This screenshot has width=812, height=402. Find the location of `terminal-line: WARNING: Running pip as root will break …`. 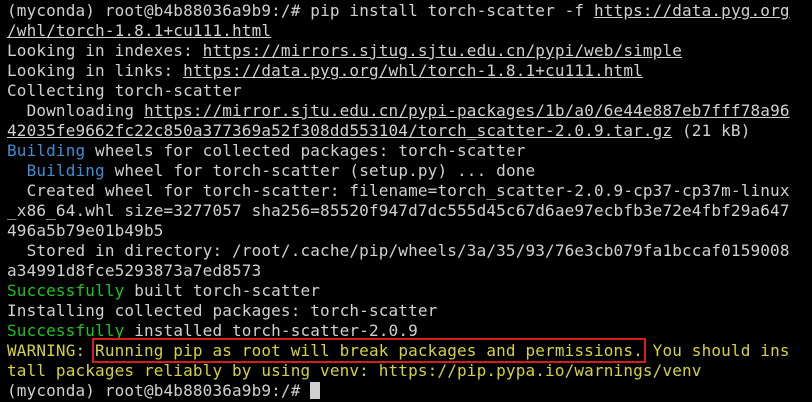

terminal-line: WARNING: Running pip as root will break … is located at coordinates (409, 350).